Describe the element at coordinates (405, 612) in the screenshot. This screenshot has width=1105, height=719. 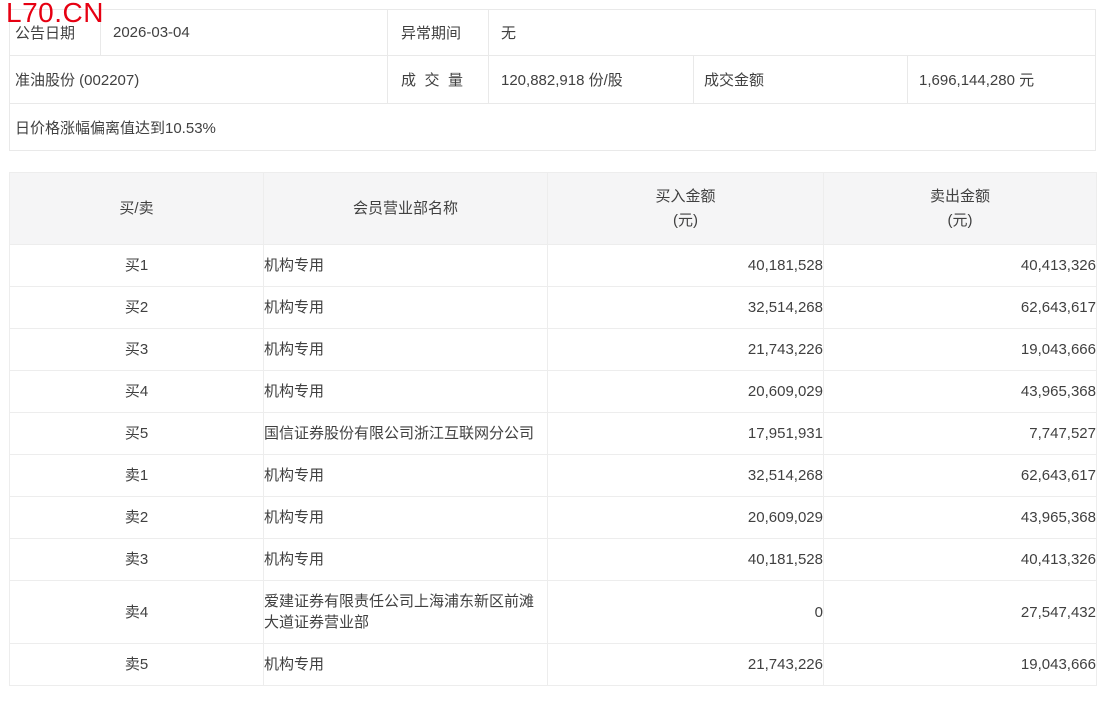
I see `branch-cell: 爱建证券有限责任公司上海浦东新区前滩大道证券营业部` at that location.